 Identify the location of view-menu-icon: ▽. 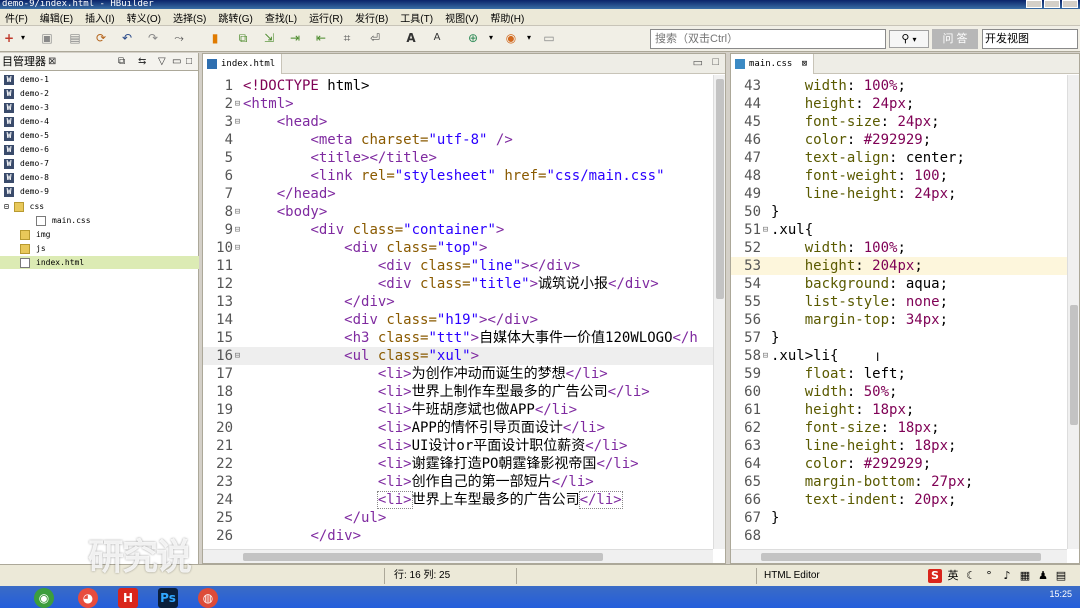
(162, 62).